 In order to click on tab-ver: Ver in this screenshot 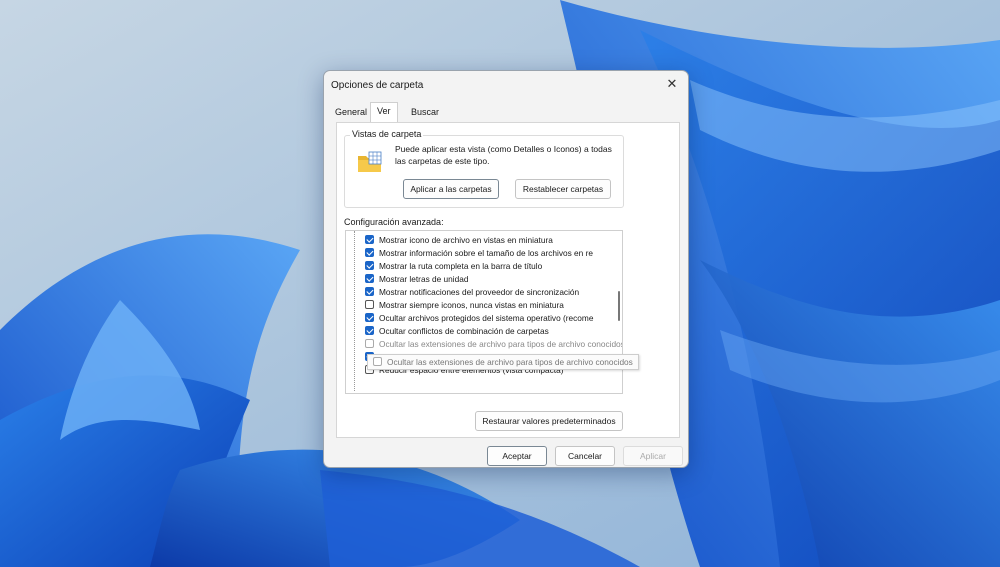, I will do `click(384, 112)`.